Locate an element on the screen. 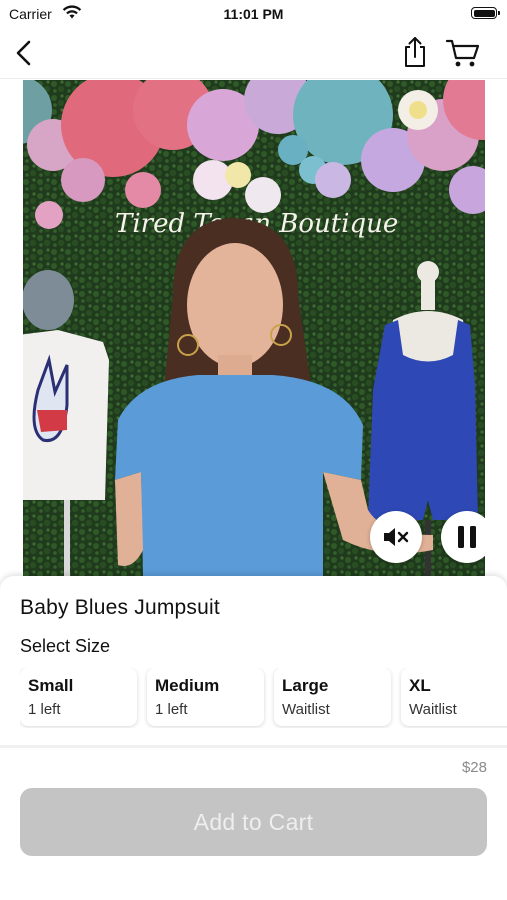 The height and width of the screenshot is (900, 507). clock: 11:01 PM is located at coordinates (253, 14).